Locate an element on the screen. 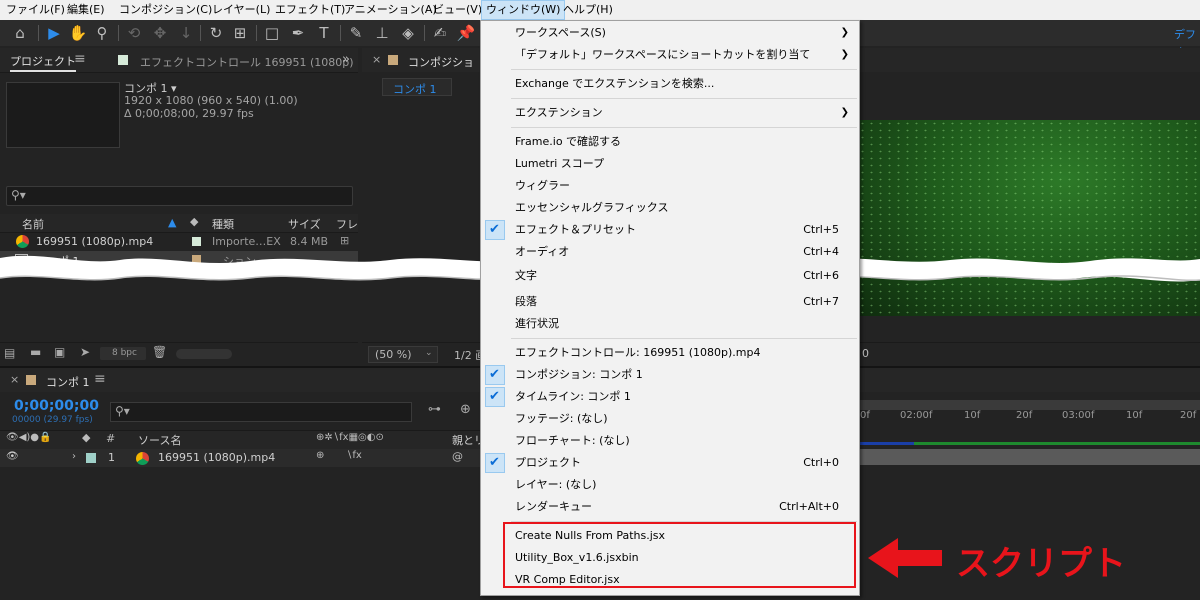  selection-tool-icon: ▶ is located at coordinates (54, 33).